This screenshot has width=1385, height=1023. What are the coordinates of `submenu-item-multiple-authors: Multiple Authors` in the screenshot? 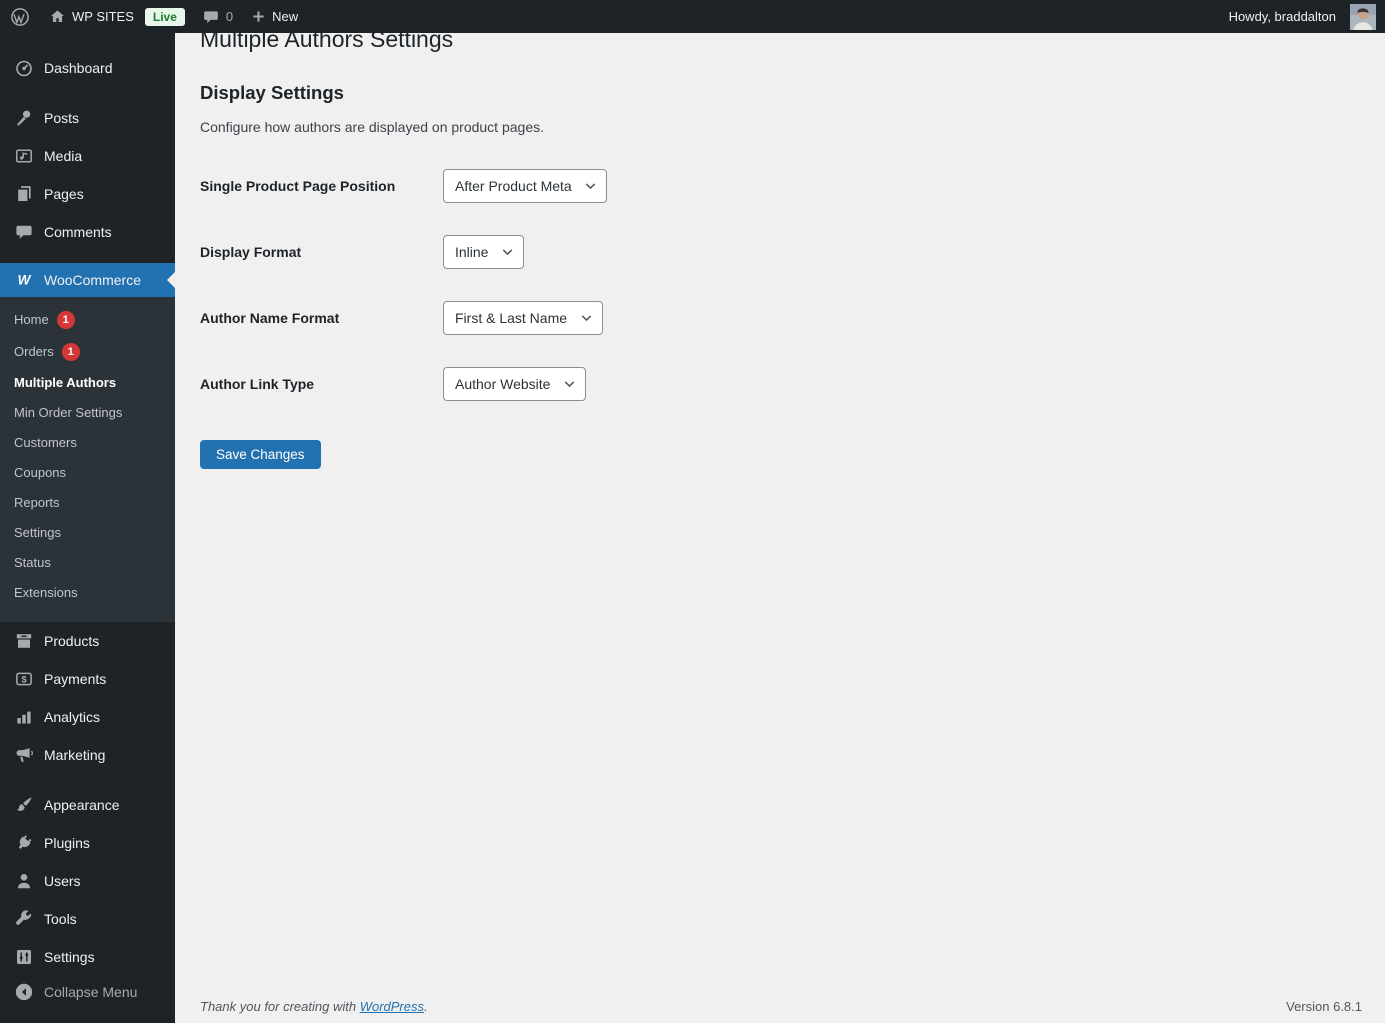 It's located at (87, 383).